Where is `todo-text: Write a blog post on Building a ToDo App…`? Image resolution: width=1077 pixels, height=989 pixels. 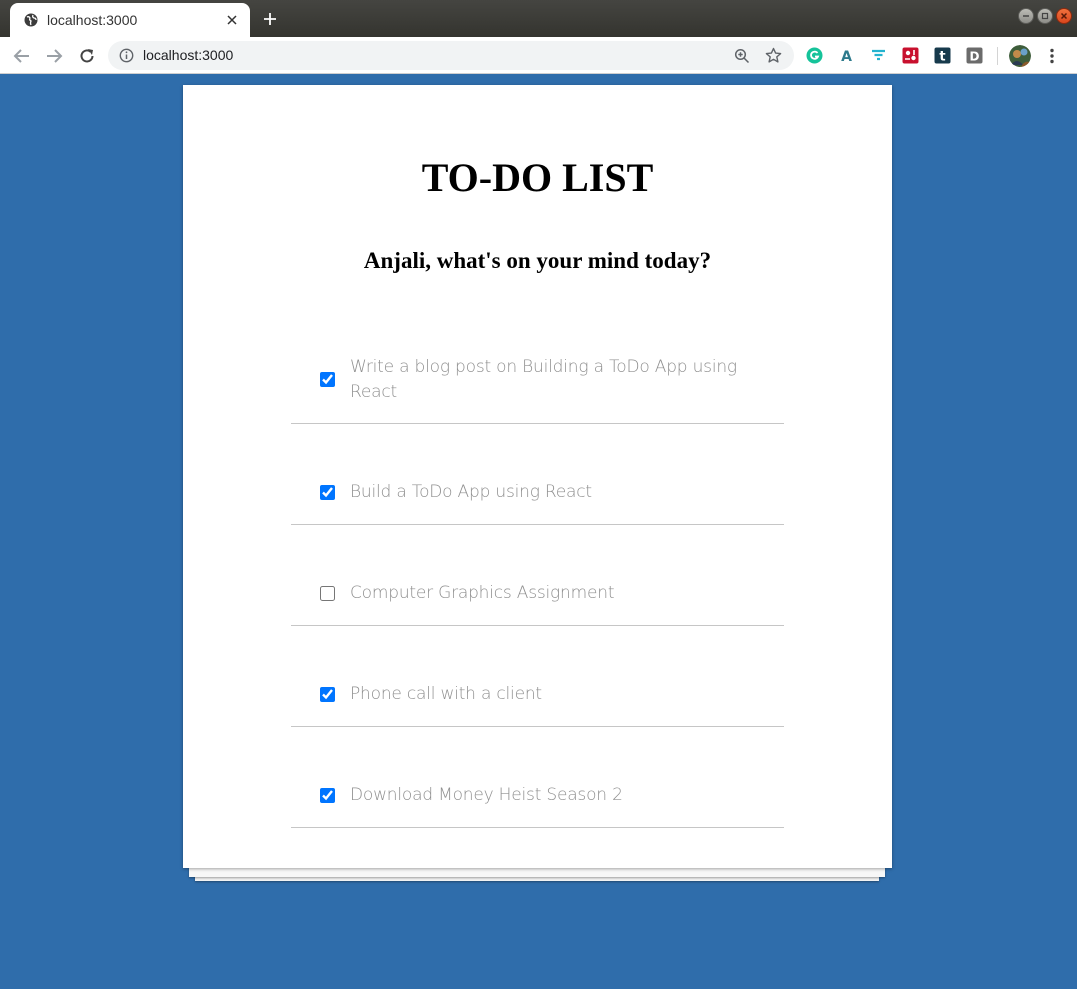
todo-text: Write a blog post on Building a ToDo App… is located at coordinates (543, 379).